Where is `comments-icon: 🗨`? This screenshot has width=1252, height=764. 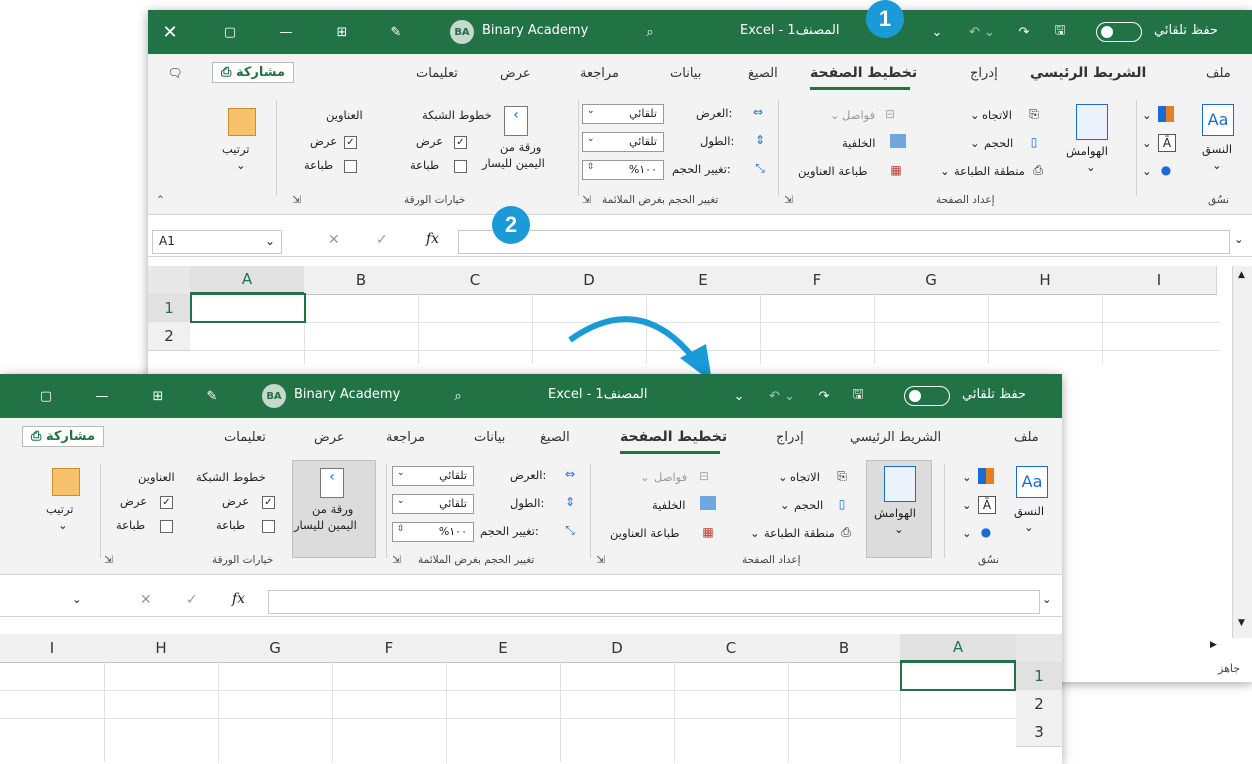
comments-icon: 🗨 is located at coordinates (175, 73).